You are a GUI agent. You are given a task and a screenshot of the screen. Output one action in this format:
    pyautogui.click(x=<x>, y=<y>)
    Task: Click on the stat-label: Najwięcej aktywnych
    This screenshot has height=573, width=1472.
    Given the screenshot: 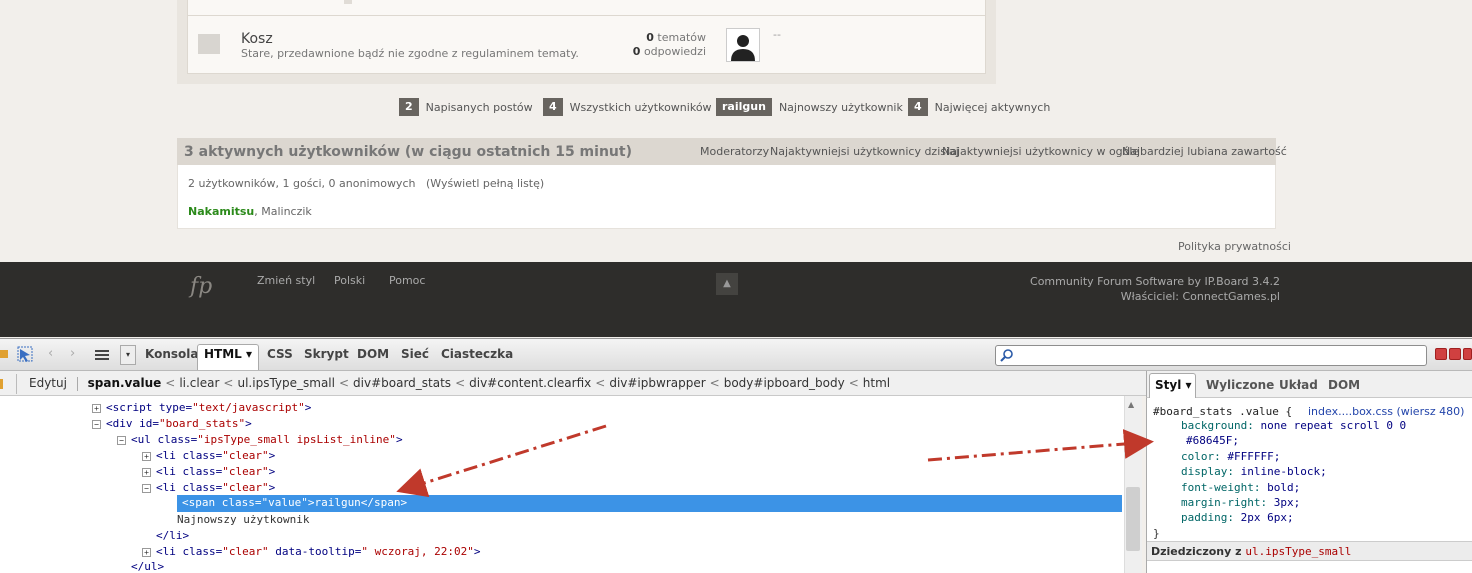 What is the action you would take?
    pyautogui.click(x=992, y=107)
    